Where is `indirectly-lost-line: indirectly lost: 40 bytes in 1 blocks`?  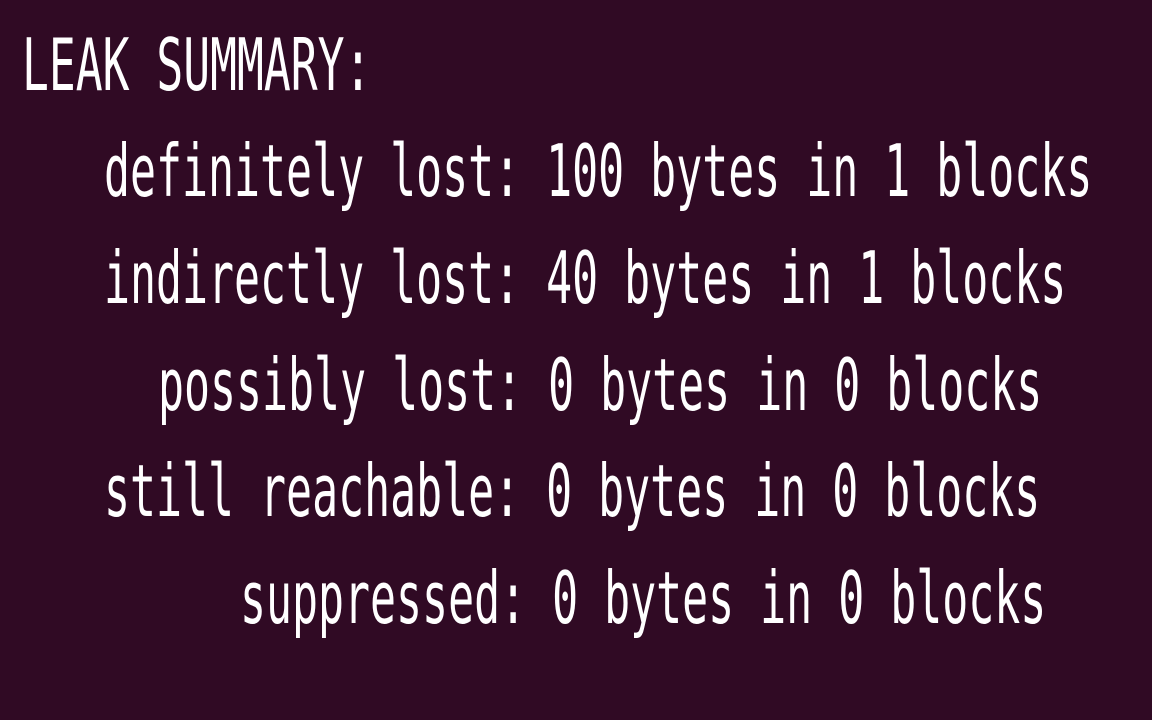
indirectly-lost-line: indirectly lost: 40 bytes in 1 blocks is located at coordinates (585, 278).